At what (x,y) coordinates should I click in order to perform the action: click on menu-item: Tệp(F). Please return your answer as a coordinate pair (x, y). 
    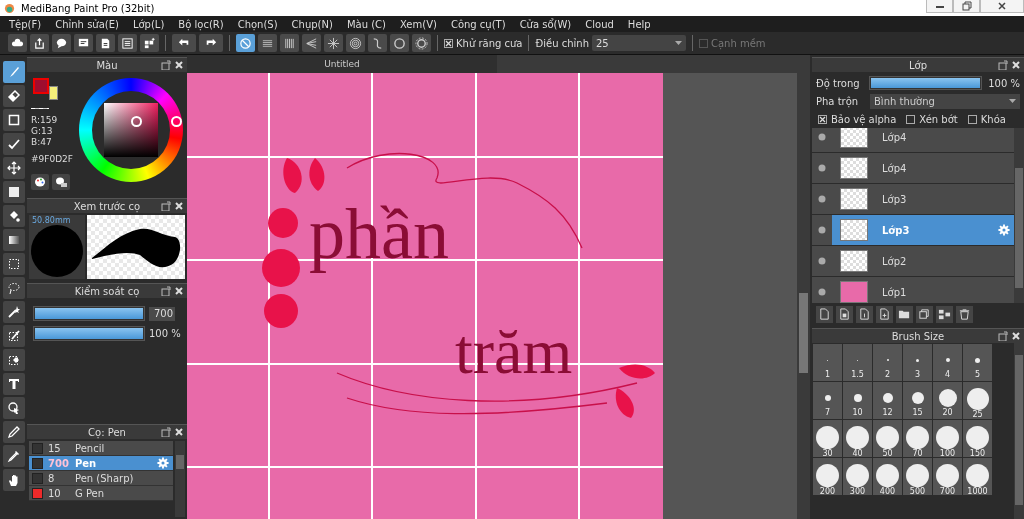
    Looking at the image, I should click on (25, 24).